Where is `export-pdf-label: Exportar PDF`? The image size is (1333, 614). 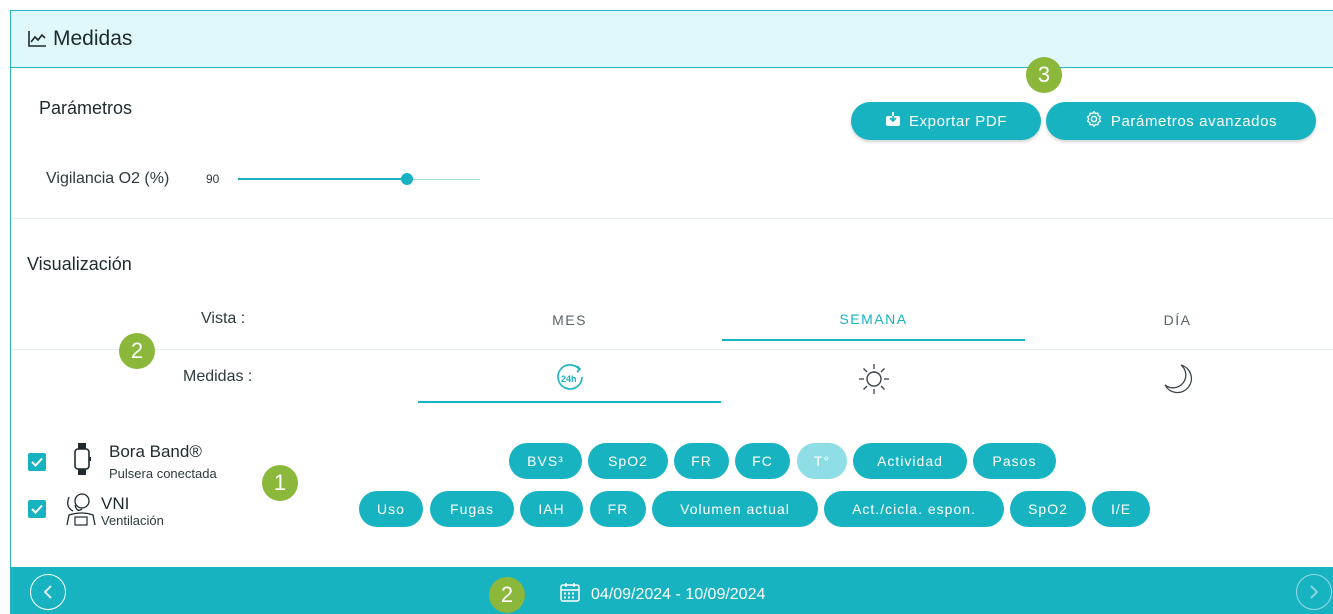 export-pdf-label: Exportar PDF is located at coordinates (958, 121).